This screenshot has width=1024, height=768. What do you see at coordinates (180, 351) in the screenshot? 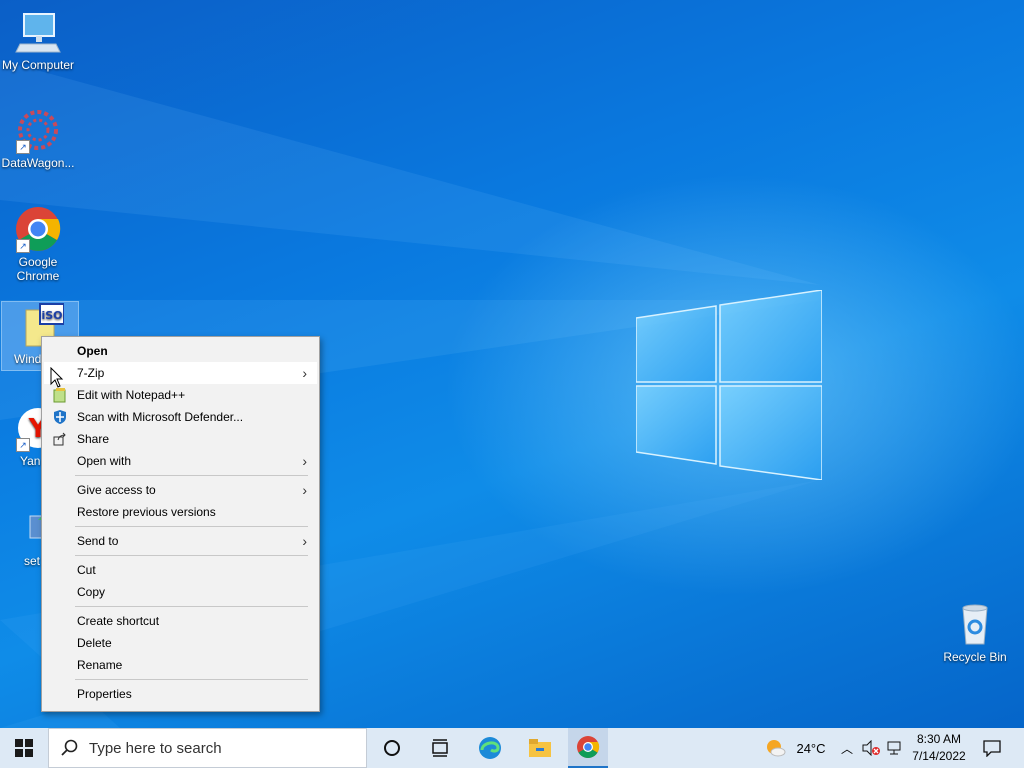
I see `menu-item-open: Open` at bounding box center [180, 351].